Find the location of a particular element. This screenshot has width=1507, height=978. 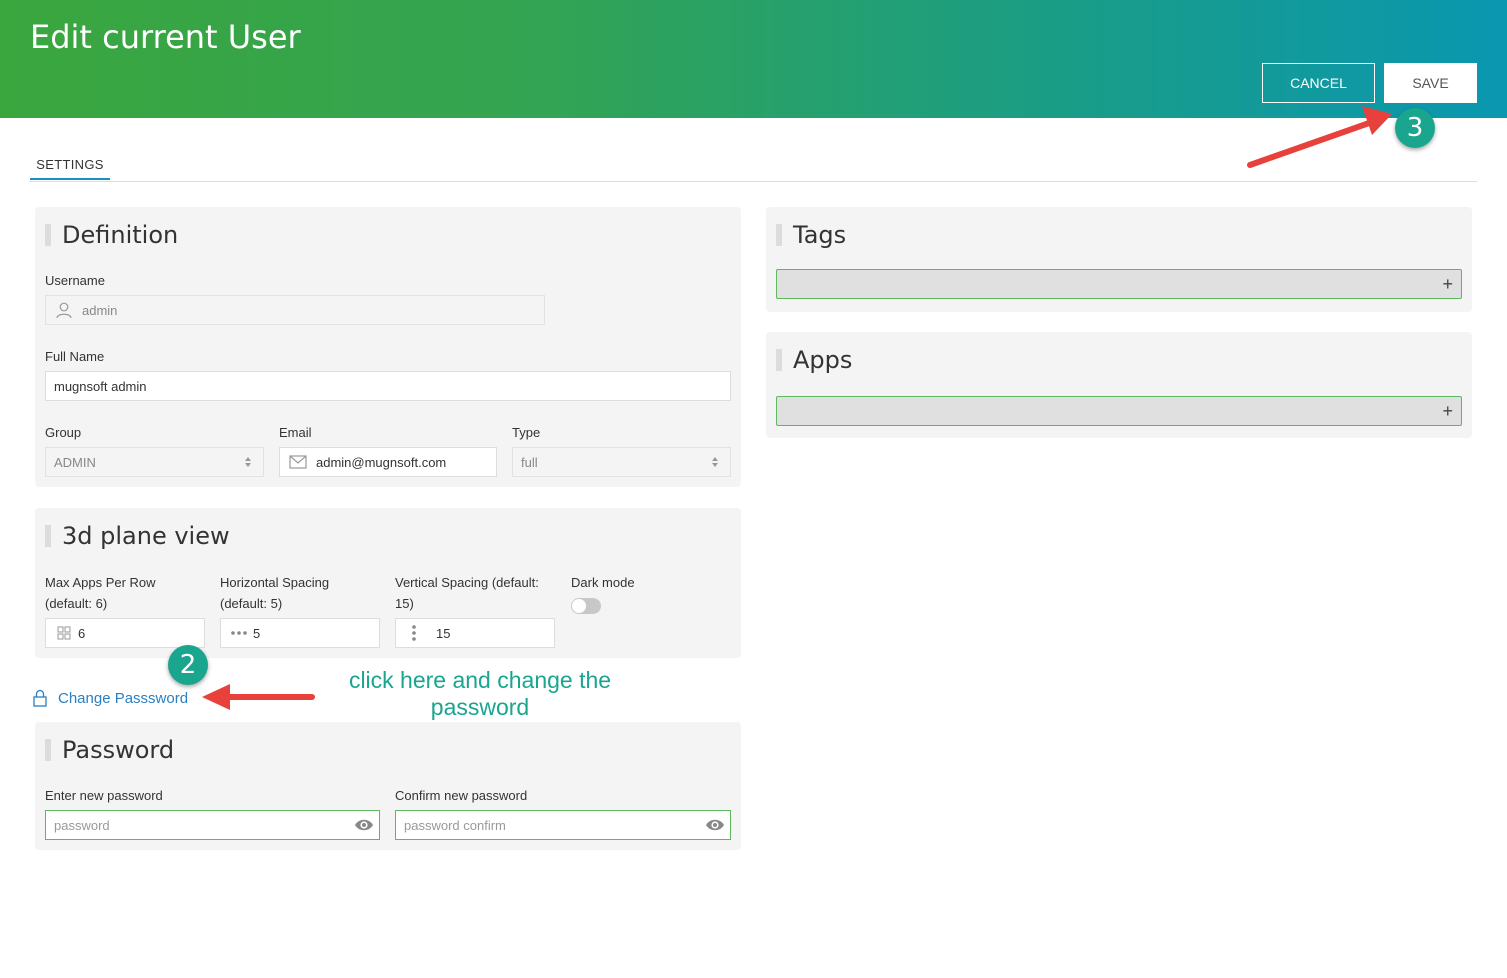

fullname-label: Full Name is located at coordinates (75, 356).